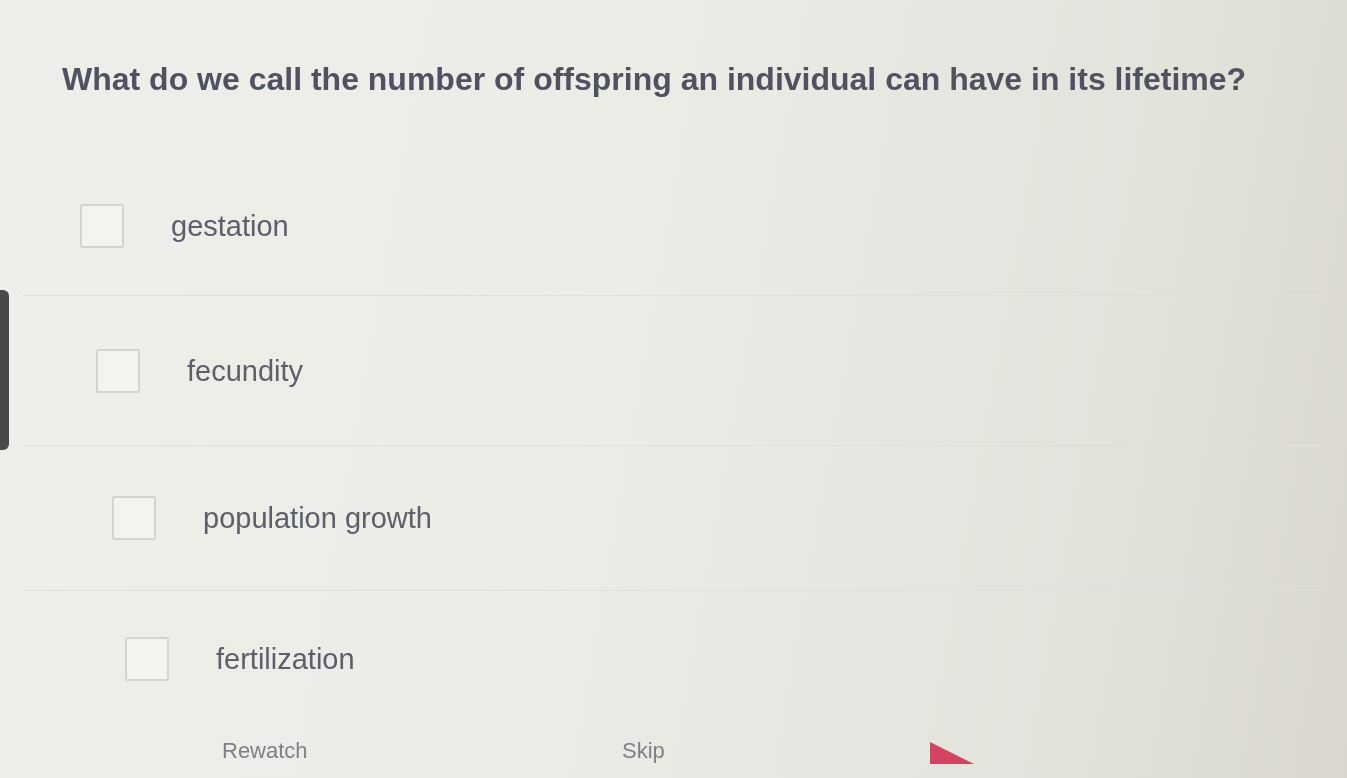 The height and width of the screenshot is (778, 1347). Describe the element at coordinates (230, 225) in the screenshot. I see `option-label: gestation` at that location.